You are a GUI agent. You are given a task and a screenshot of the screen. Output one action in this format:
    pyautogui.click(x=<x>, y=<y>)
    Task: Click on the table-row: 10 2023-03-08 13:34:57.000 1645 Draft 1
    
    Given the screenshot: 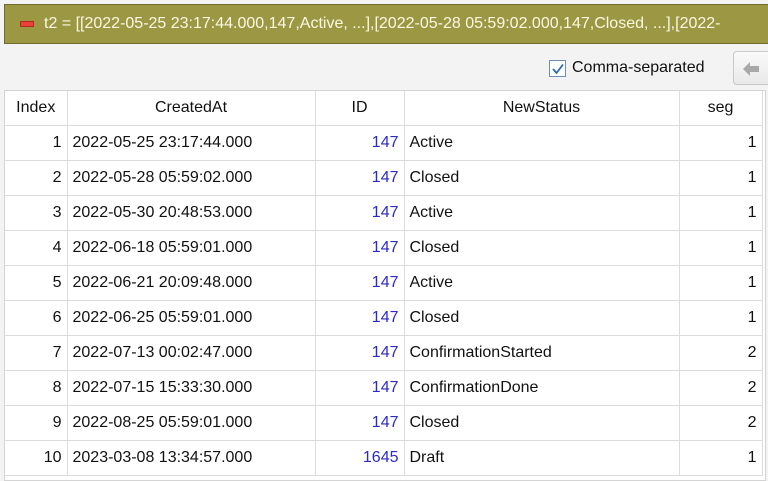 What is the action you would take?
    pyautogui.click(x=384, y=458)
    